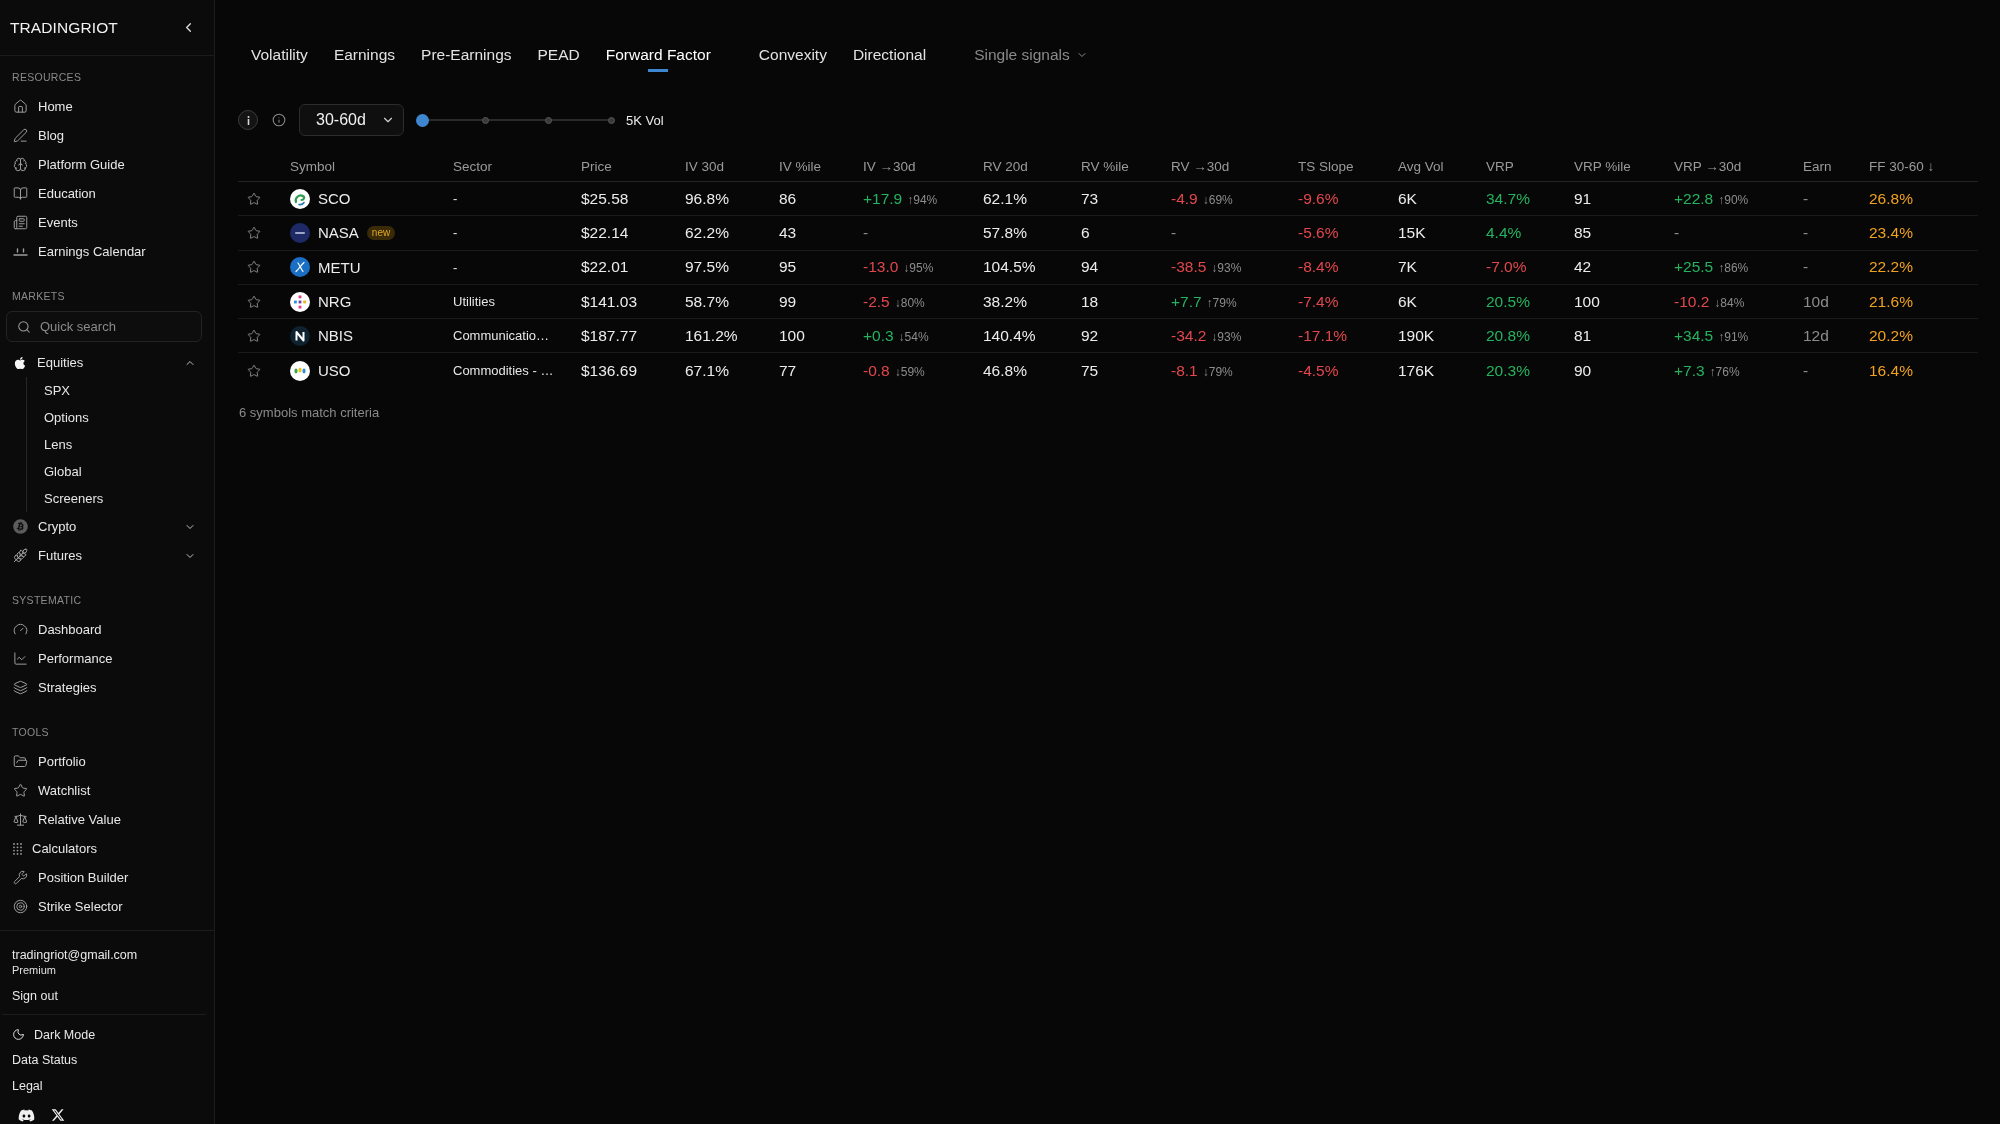  I want to click on metric-value: 6K, so click(1407, 198).